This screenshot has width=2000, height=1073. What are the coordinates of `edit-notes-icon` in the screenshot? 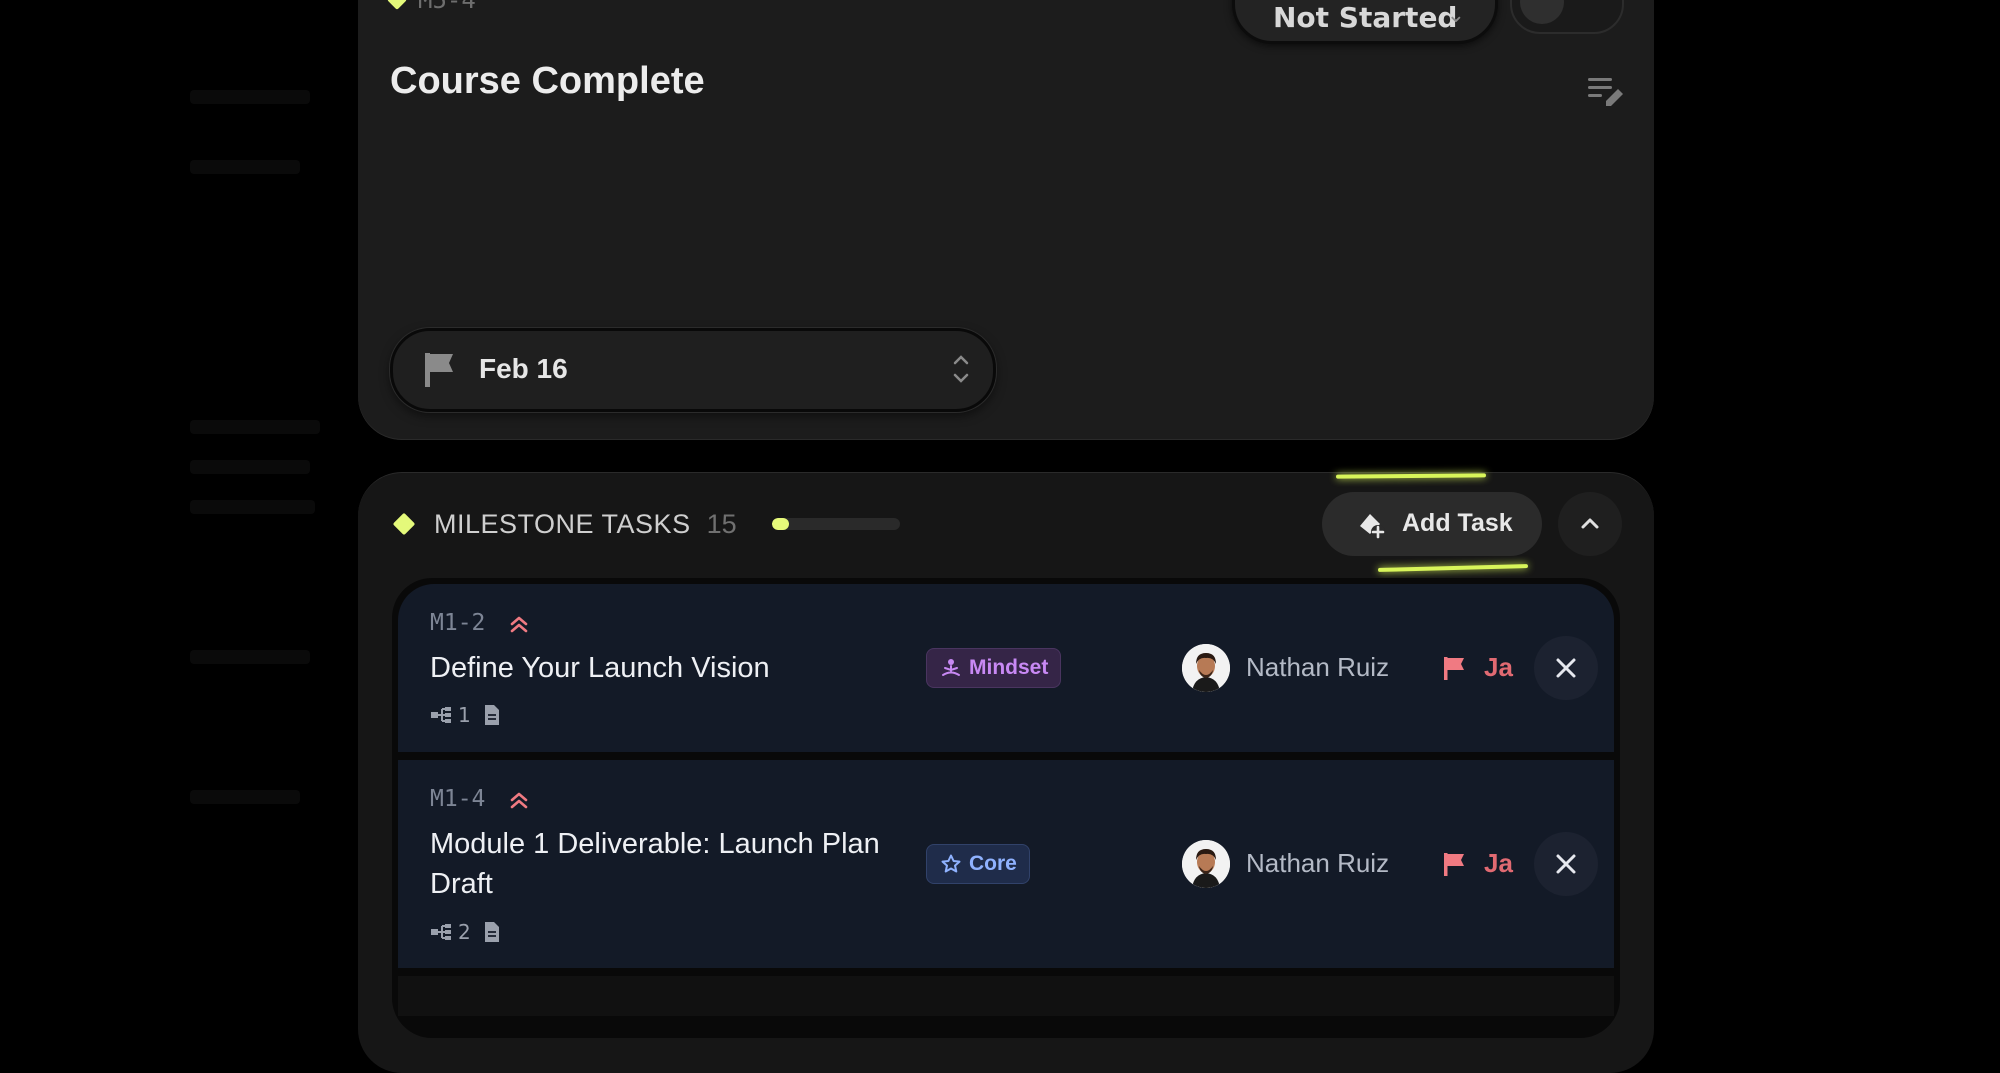 It's located at (1606, 92).